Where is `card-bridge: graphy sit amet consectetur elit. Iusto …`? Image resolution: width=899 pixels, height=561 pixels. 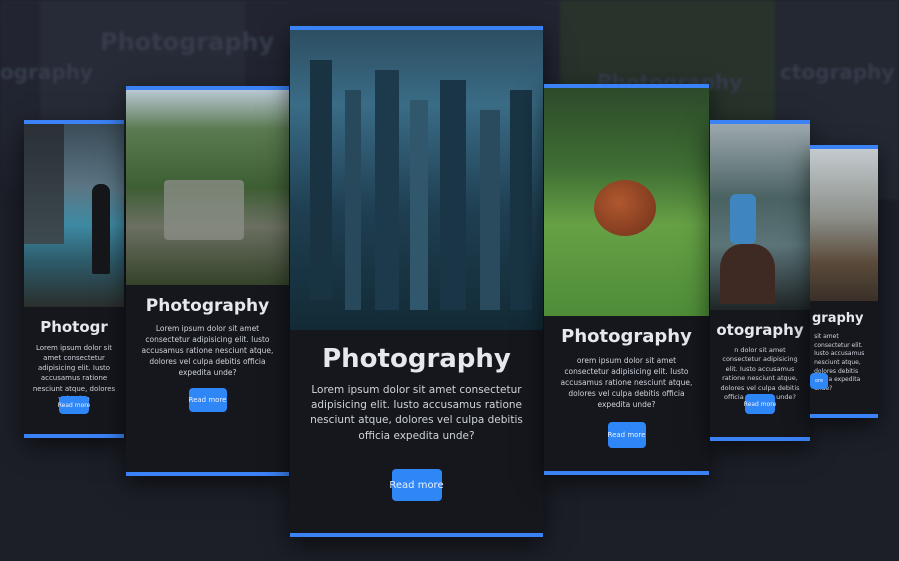 card-bridge: graphy sit amet consectetur elit. Iusto … is located at coordinates (844, 281).